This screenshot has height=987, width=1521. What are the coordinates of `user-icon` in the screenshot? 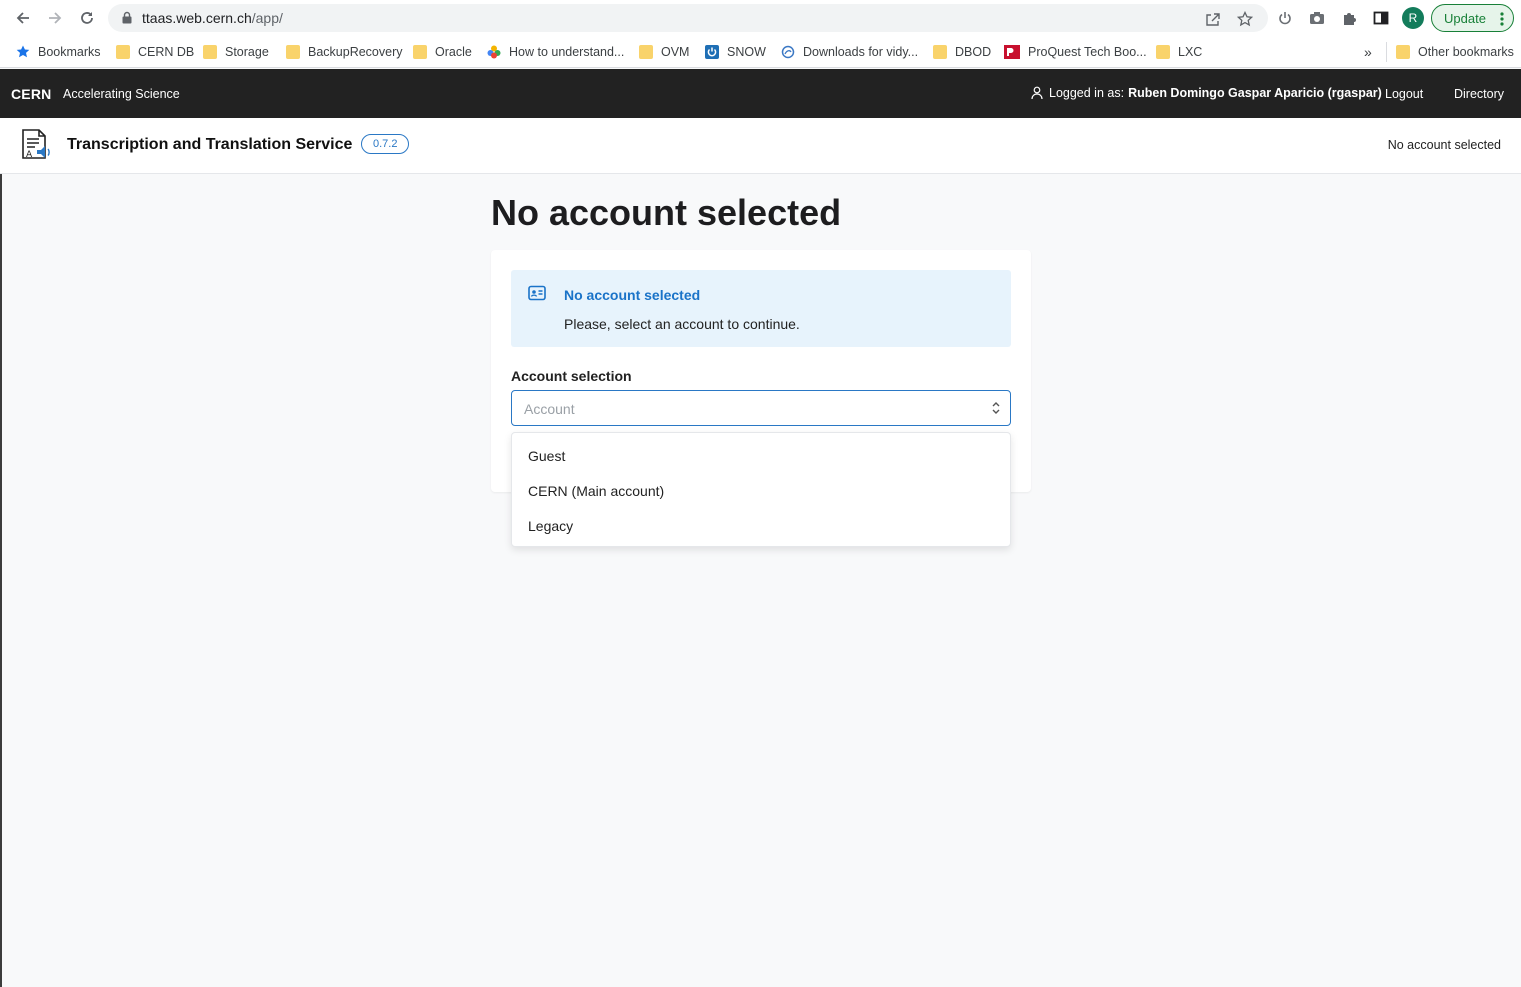 It's located at (1037, 93).